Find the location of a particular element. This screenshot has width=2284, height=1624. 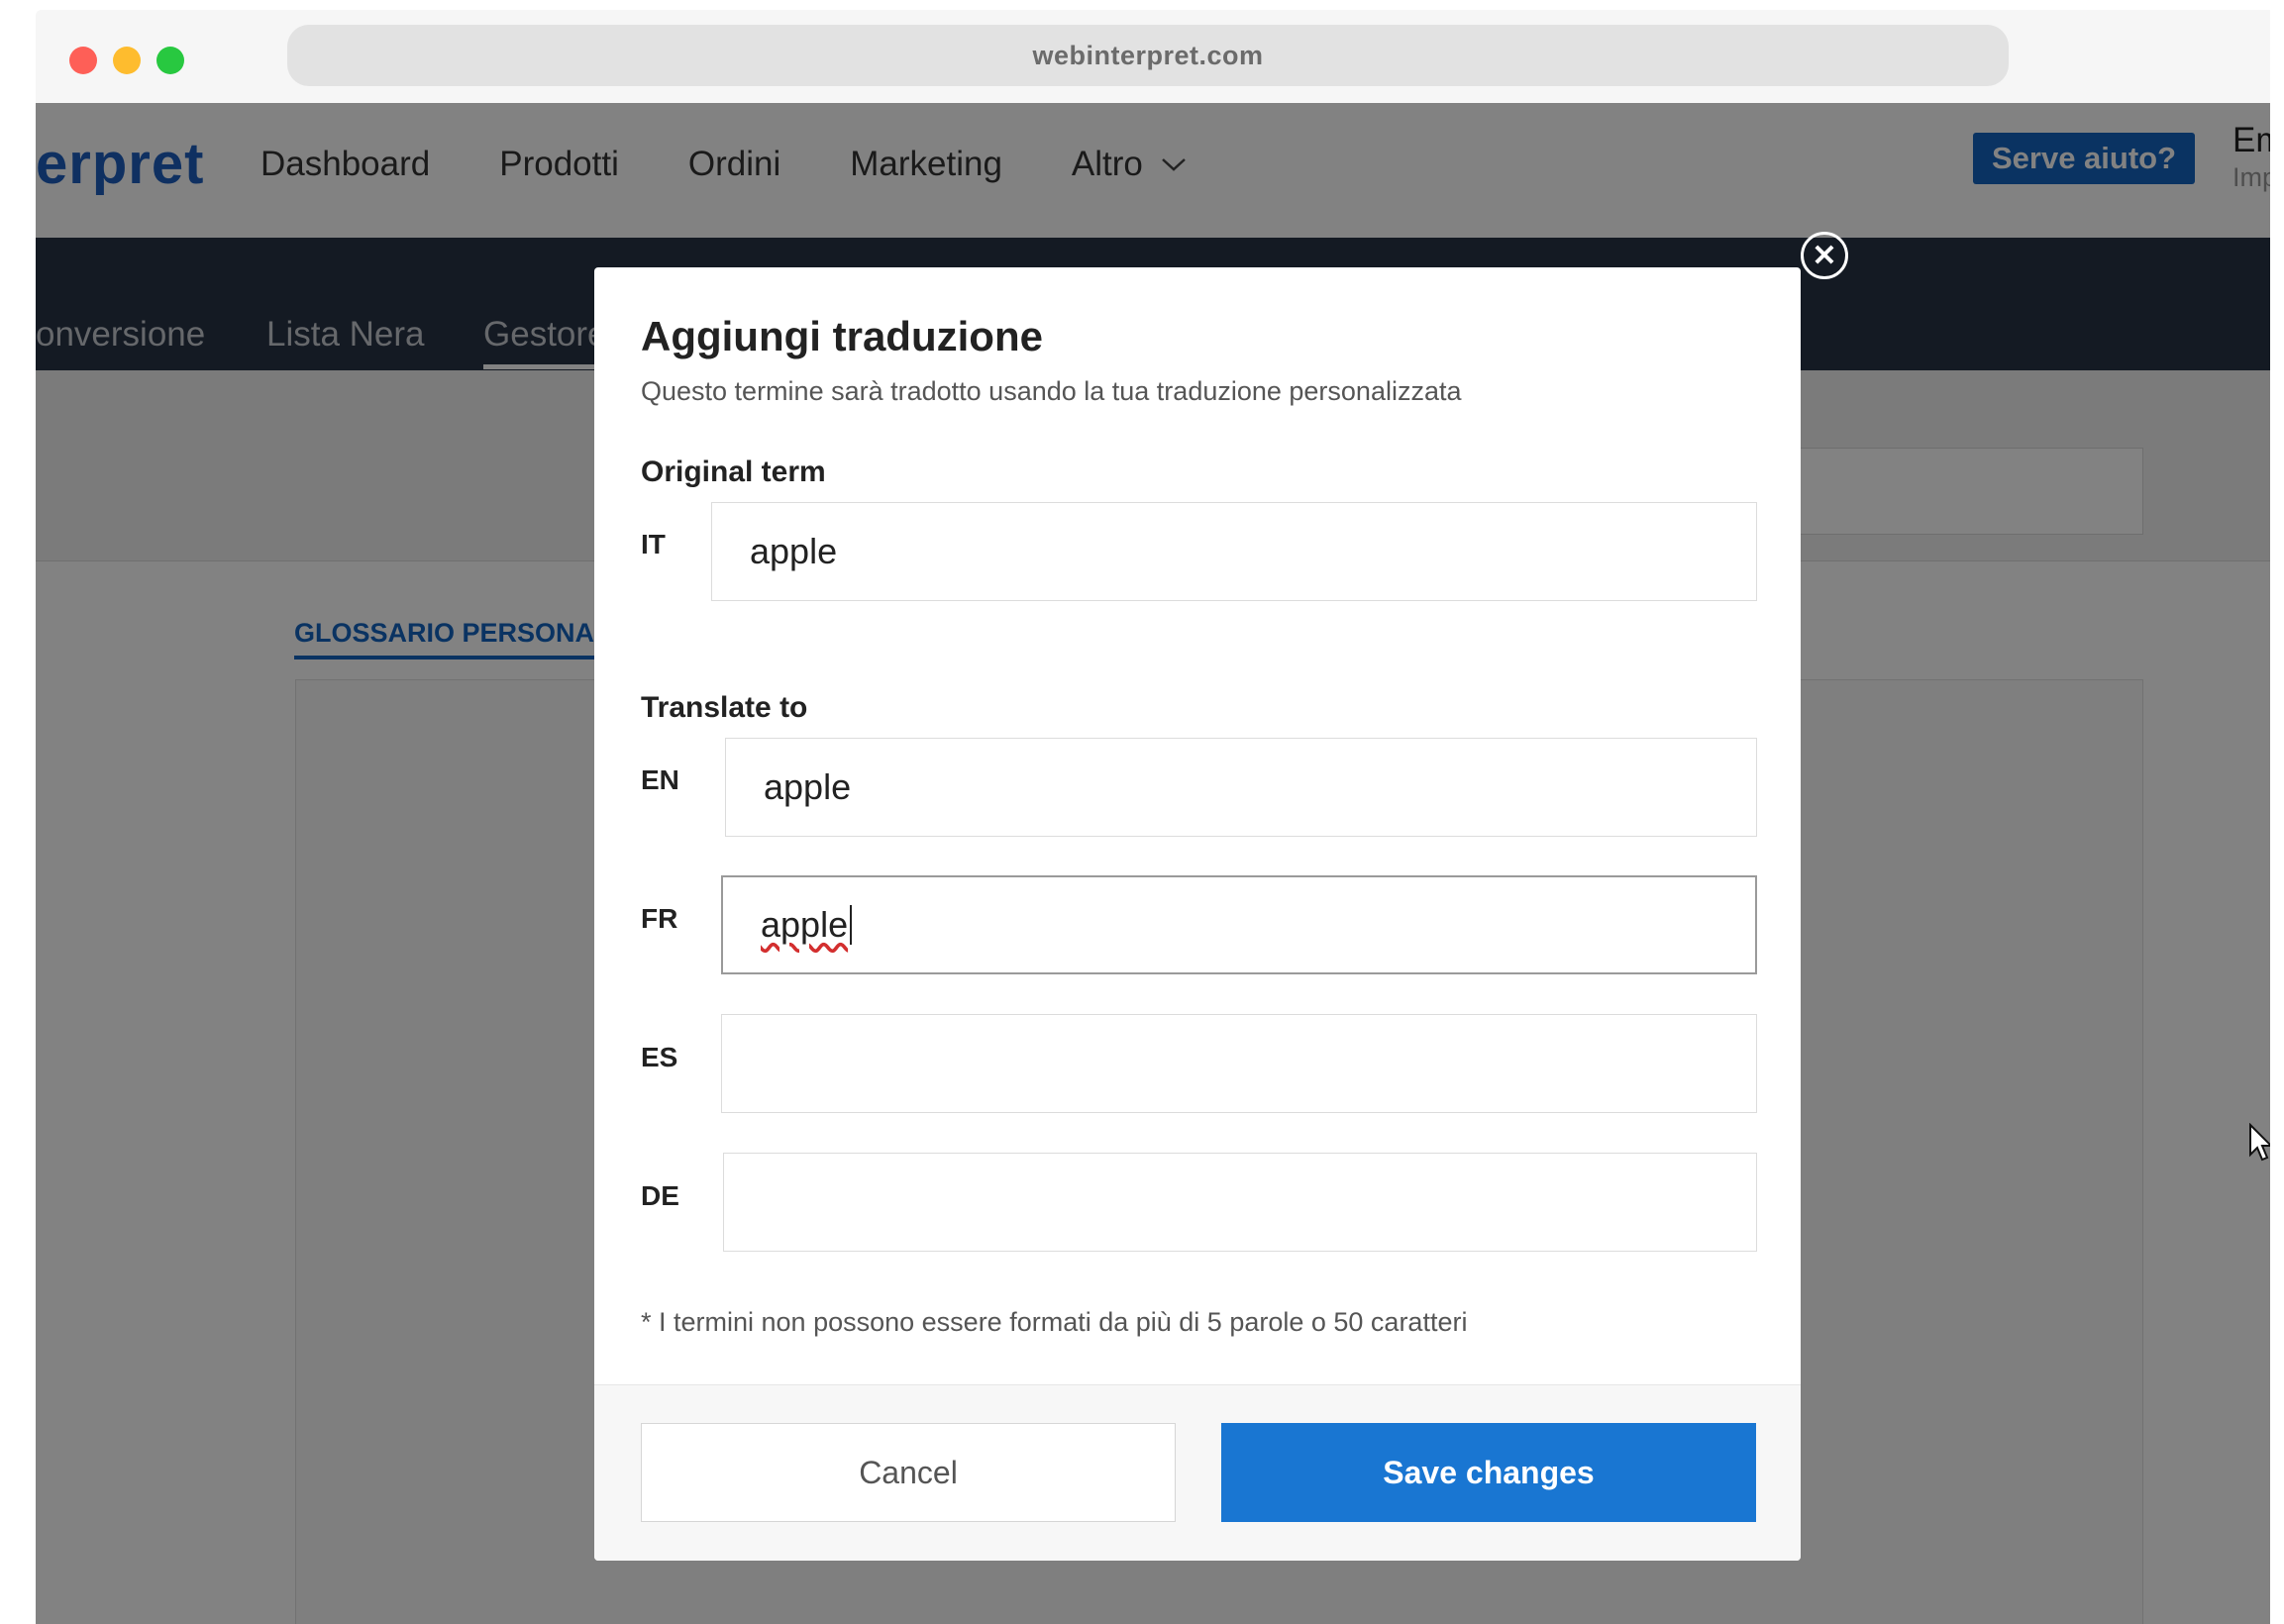

browser-titlebar: webinterpret.com is located at coordinates (1153, 56).